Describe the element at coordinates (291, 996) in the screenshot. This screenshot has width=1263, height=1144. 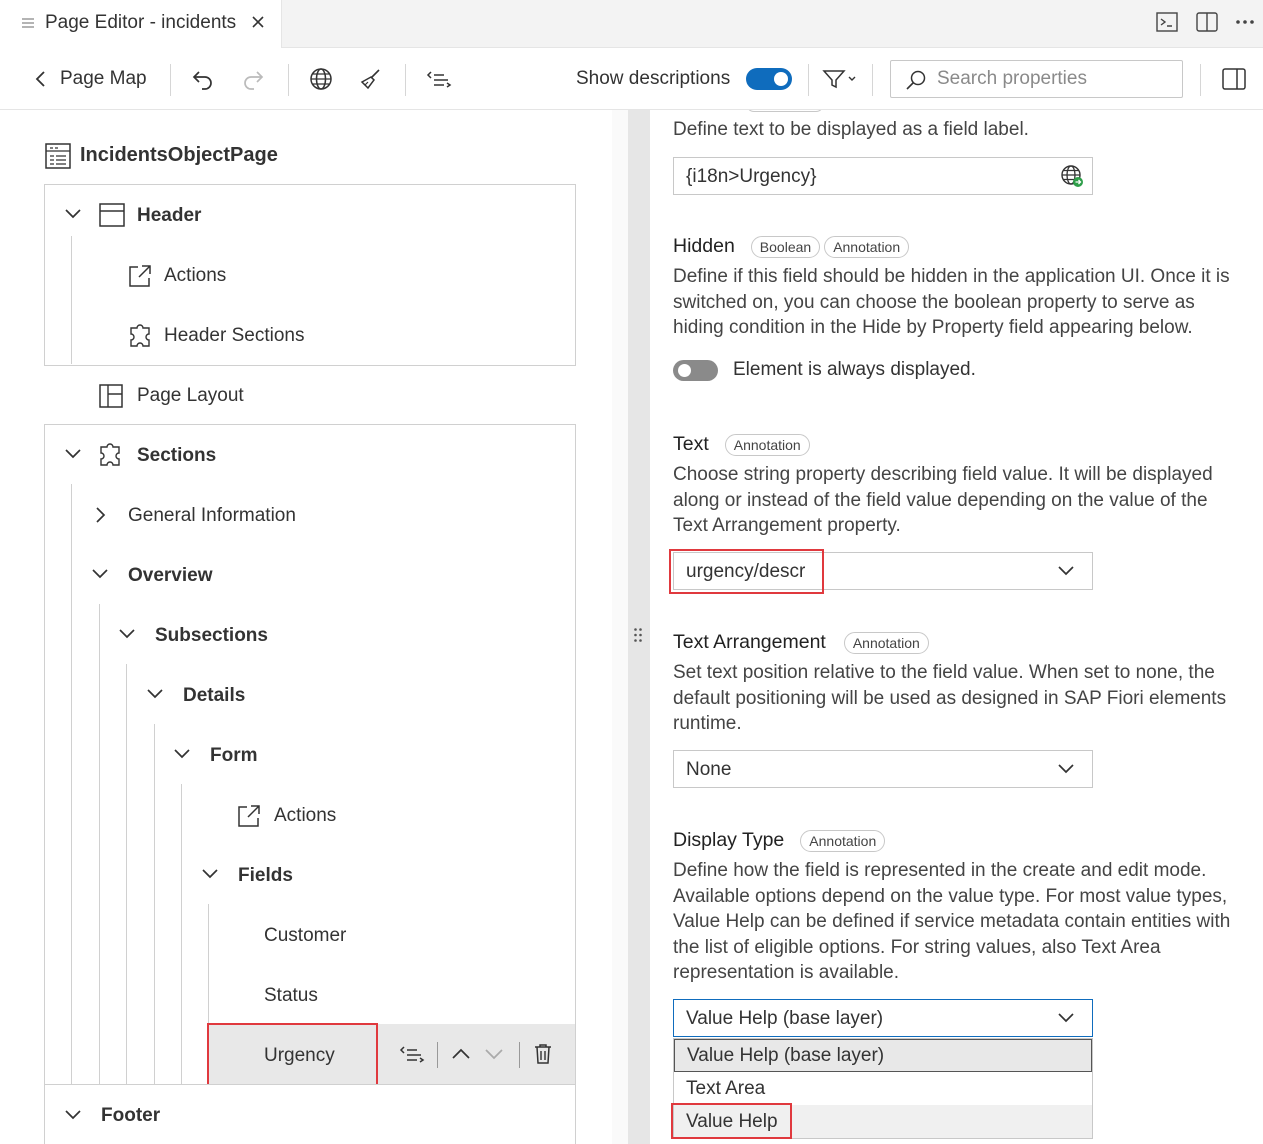
I see `tree-item-field: Status` at that location.